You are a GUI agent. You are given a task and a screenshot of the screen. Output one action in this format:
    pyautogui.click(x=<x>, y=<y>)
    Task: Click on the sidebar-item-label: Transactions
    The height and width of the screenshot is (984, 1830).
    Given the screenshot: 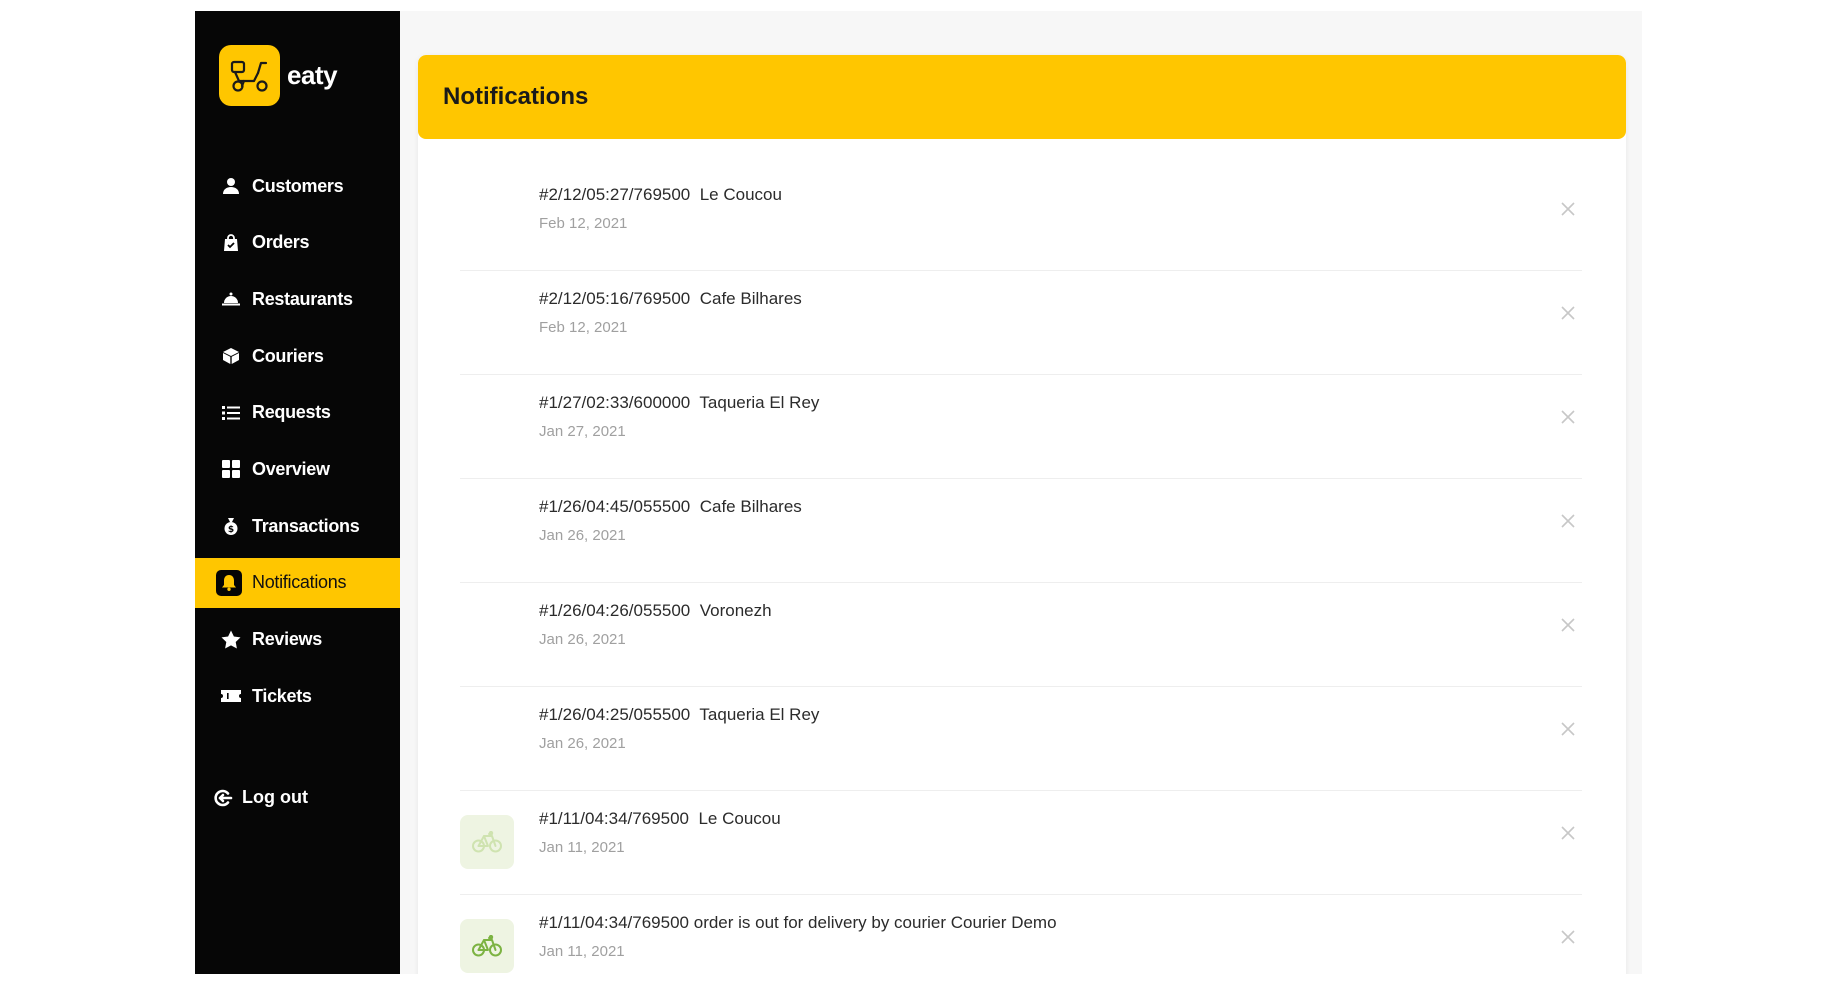 What is the action you would take?
    pyautogui.click(x=306, y=525)
    